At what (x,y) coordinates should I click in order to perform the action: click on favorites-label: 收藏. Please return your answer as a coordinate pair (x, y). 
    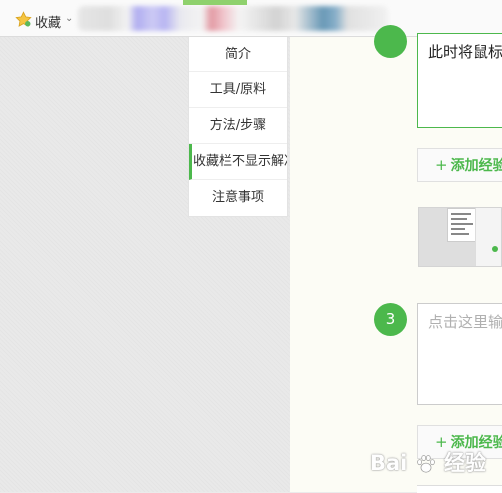
    Looking at the image, I should click on (48, 21).